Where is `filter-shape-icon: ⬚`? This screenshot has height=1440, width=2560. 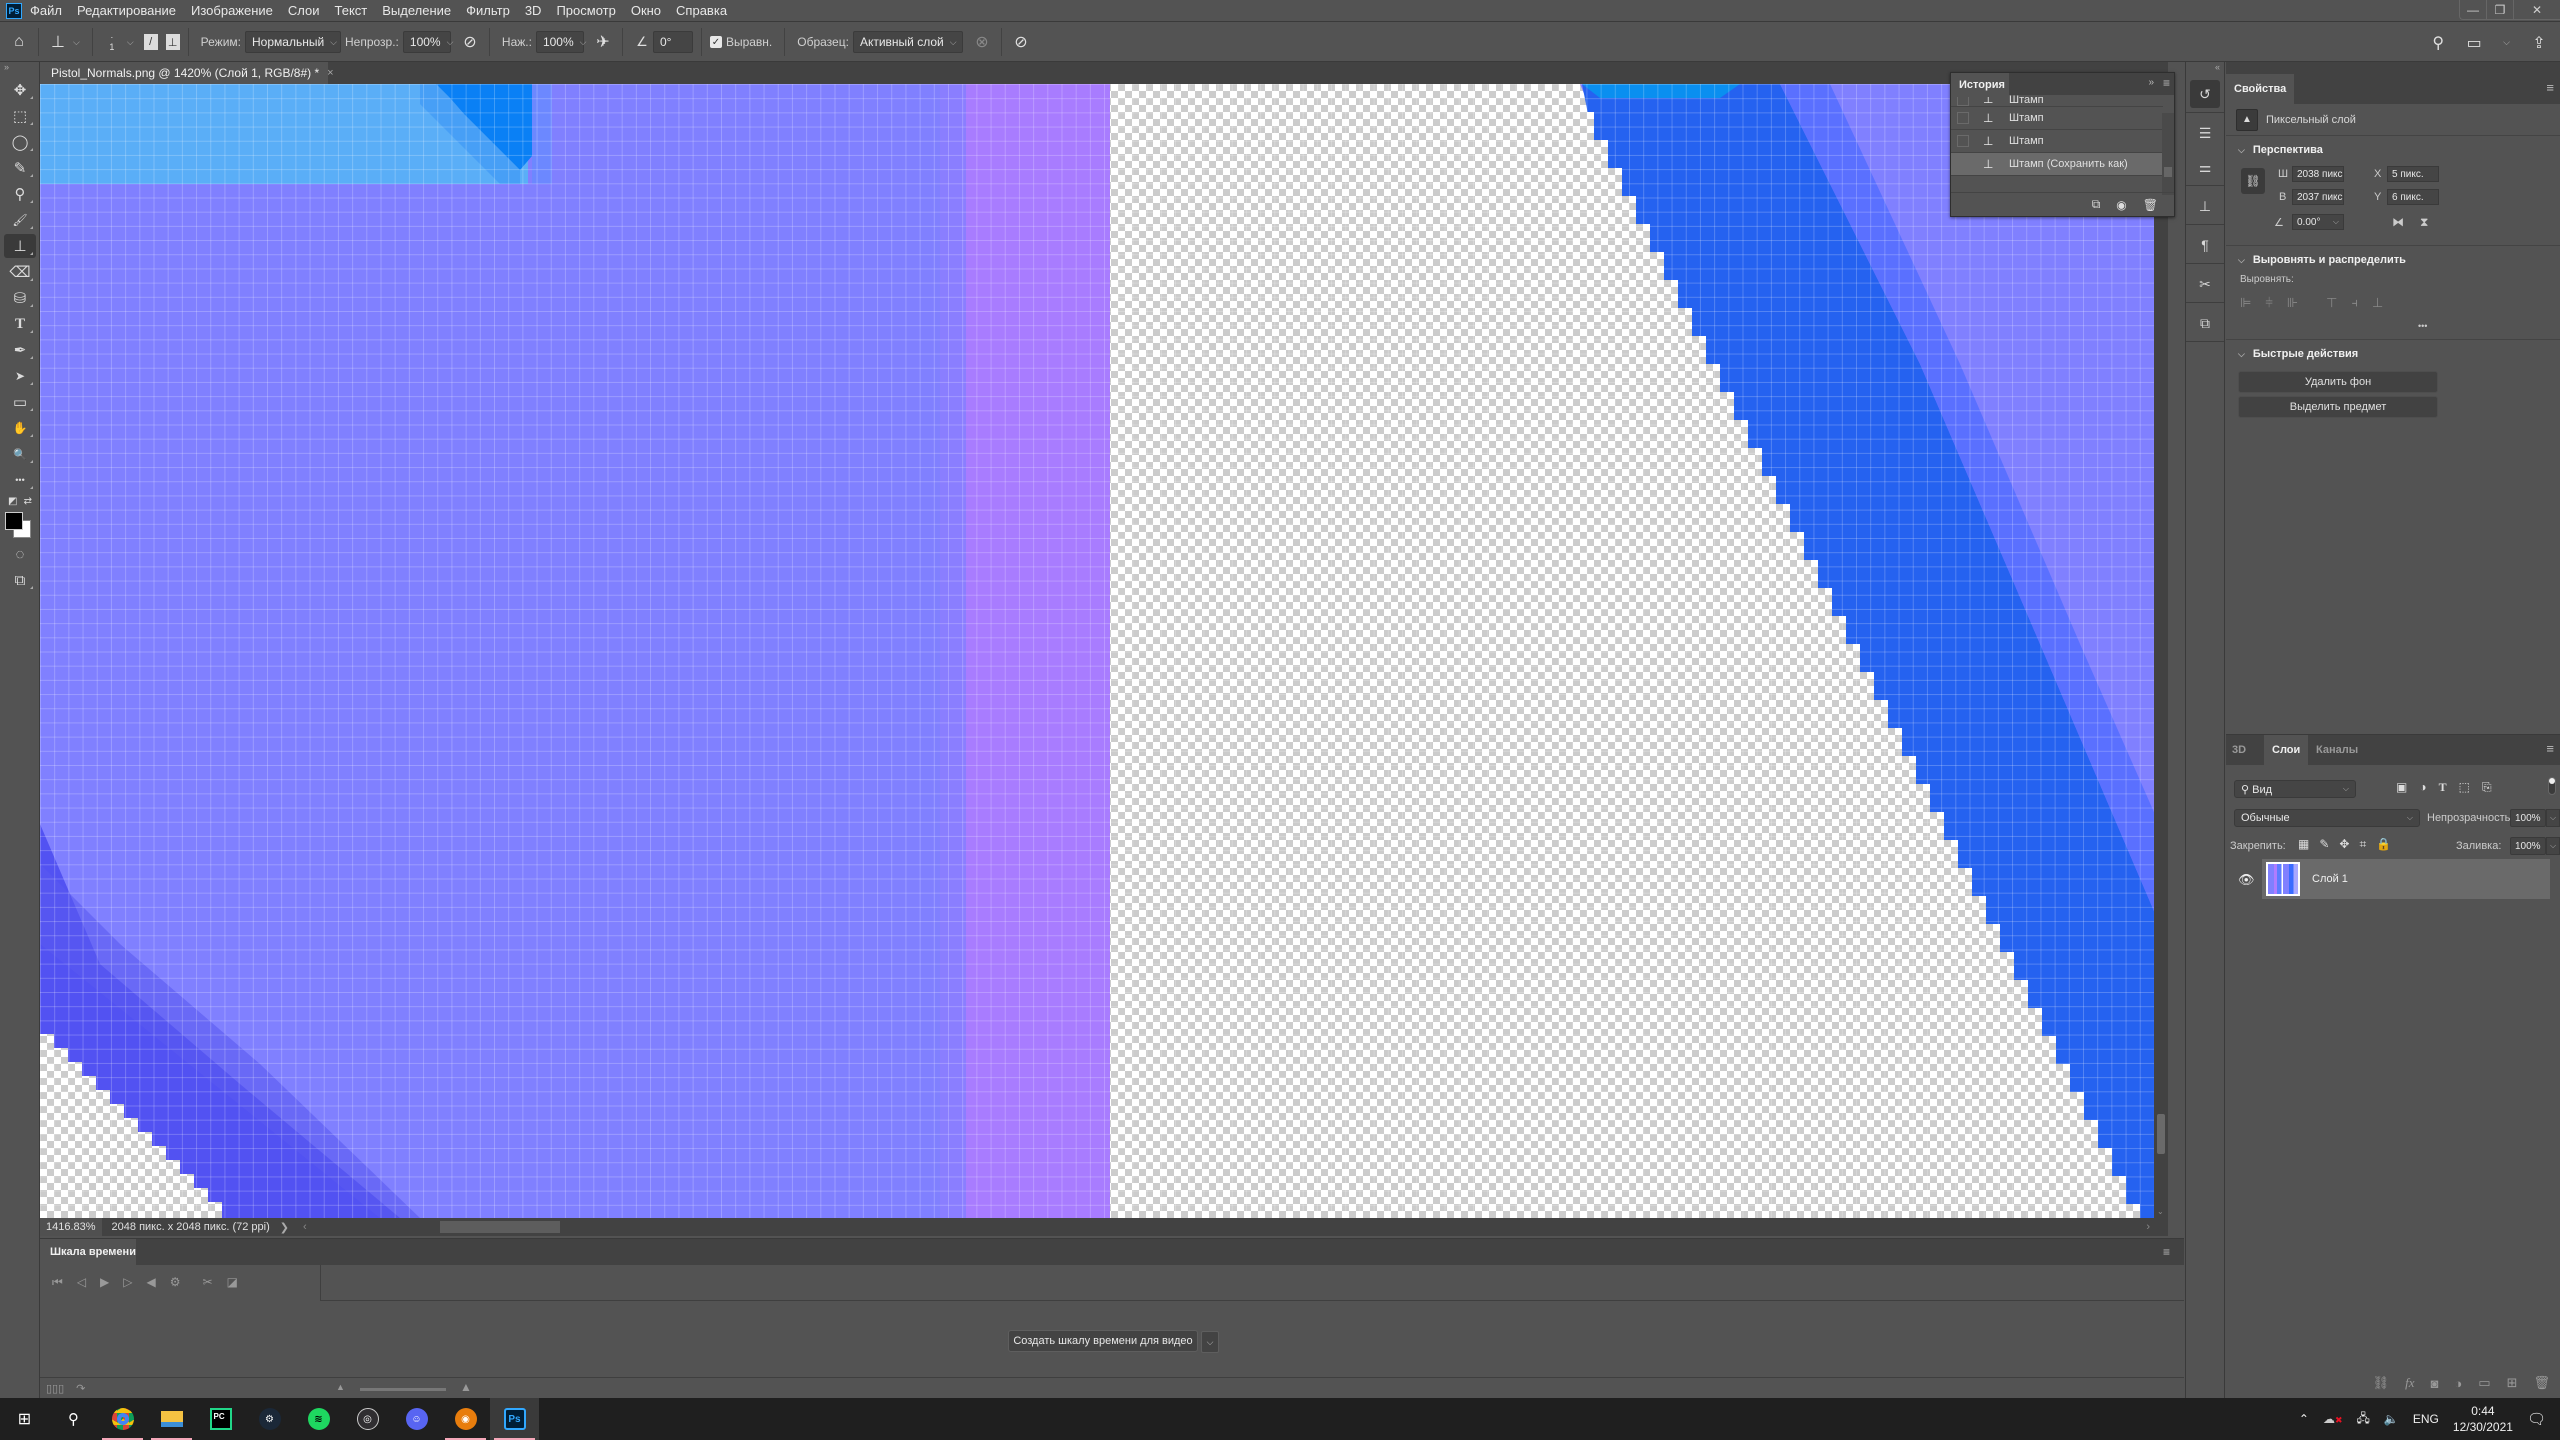
filter-shape-icon: ⬚ is located at coordinates (2464, 787).